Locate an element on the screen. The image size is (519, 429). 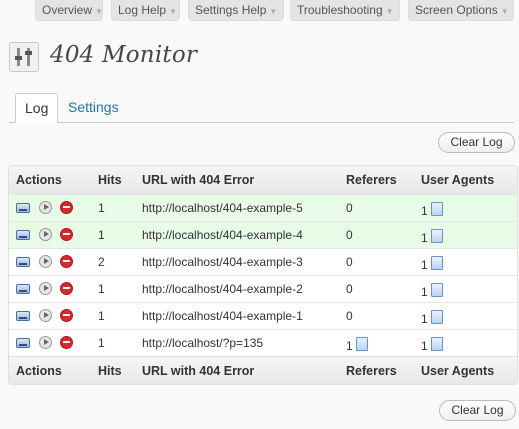
tab-settings: Settings is located at coordinates (93, 107).